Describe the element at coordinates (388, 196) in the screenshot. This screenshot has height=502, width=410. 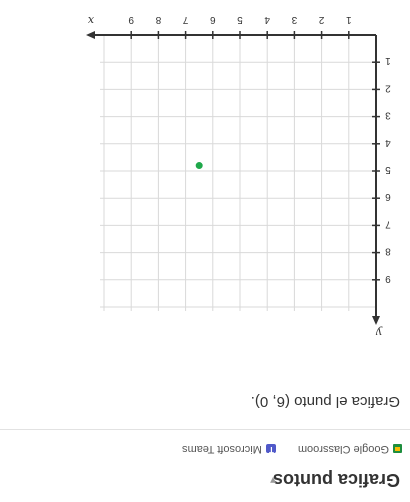
I see `y-tick-label: 6` at that location.